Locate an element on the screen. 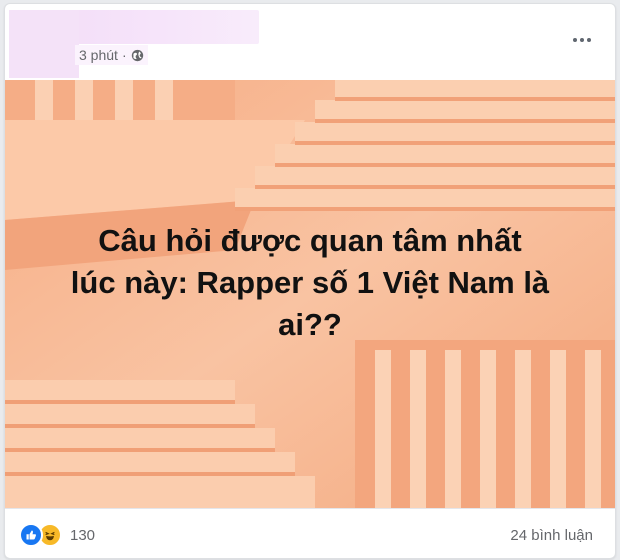 This screenshot has height=560, width=620. more-options-icon is located at coordinates (582, 40).